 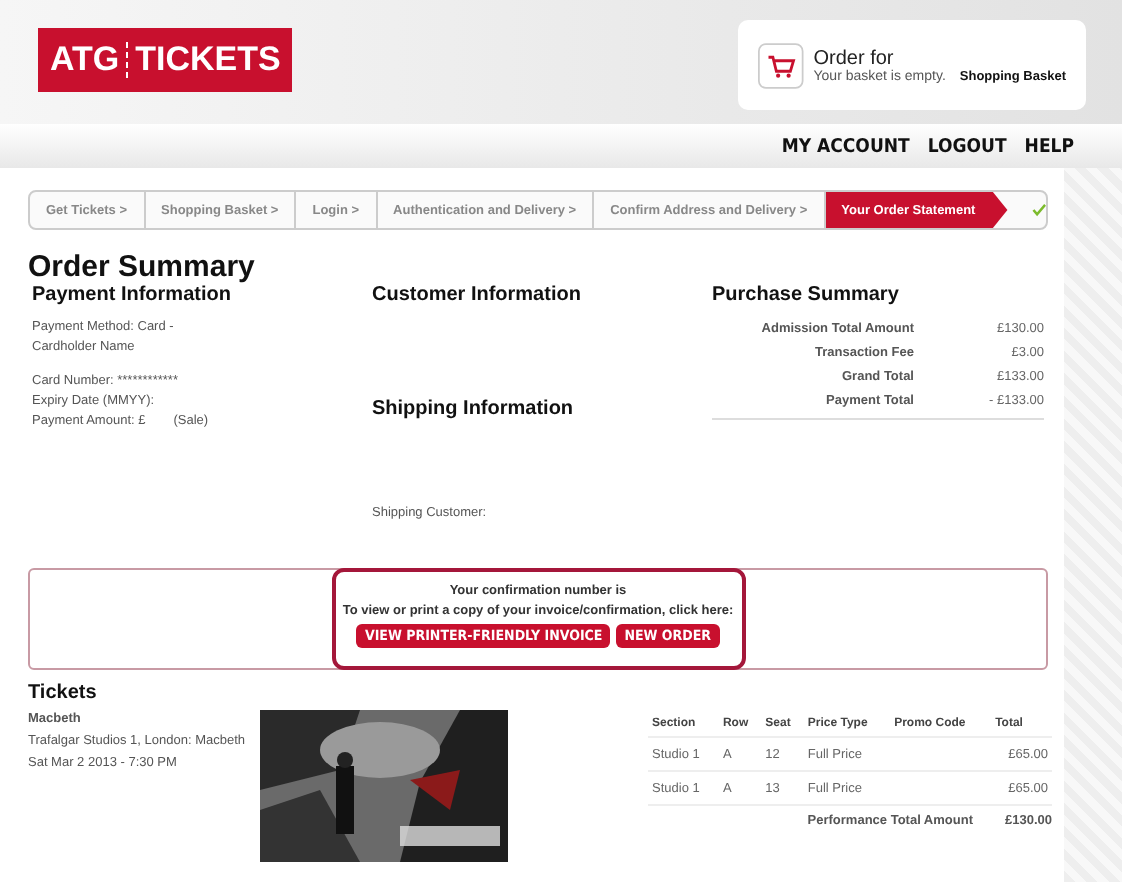 I want to click on section-heading: Tickets, so click(x=63, y=693).